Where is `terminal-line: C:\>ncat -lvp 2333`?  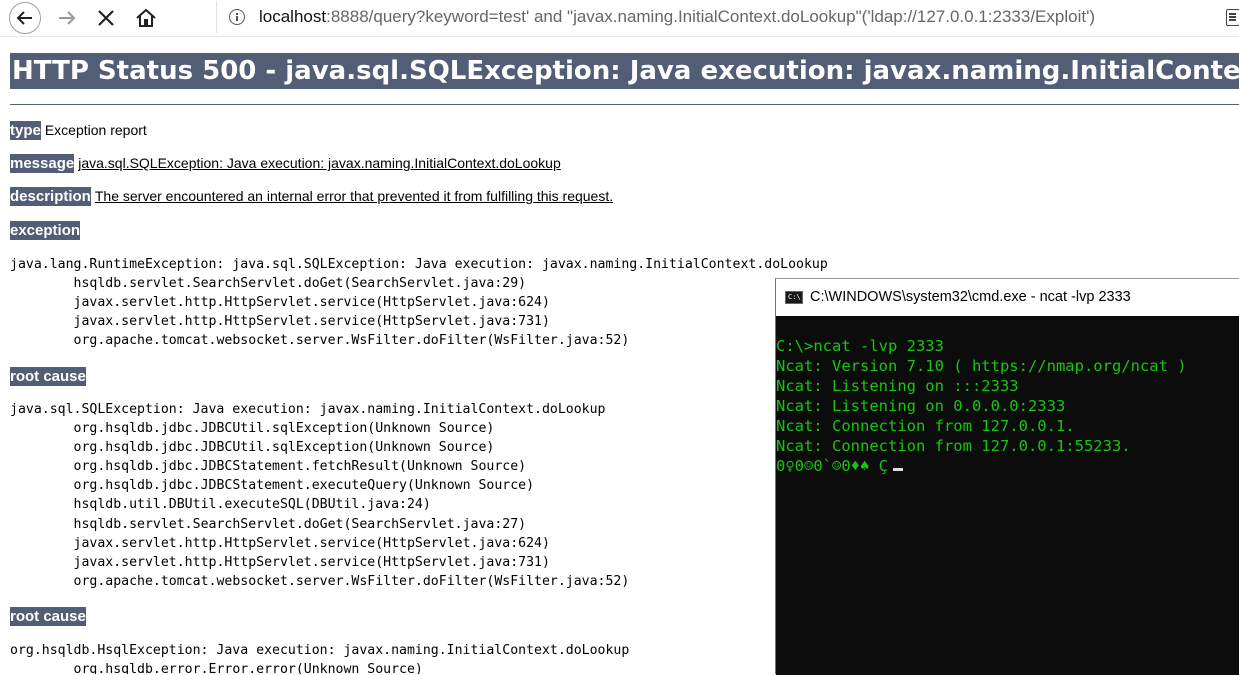
terminal-line: C:\>ncat -lvp 2333 is located at coordinates (860, 346).